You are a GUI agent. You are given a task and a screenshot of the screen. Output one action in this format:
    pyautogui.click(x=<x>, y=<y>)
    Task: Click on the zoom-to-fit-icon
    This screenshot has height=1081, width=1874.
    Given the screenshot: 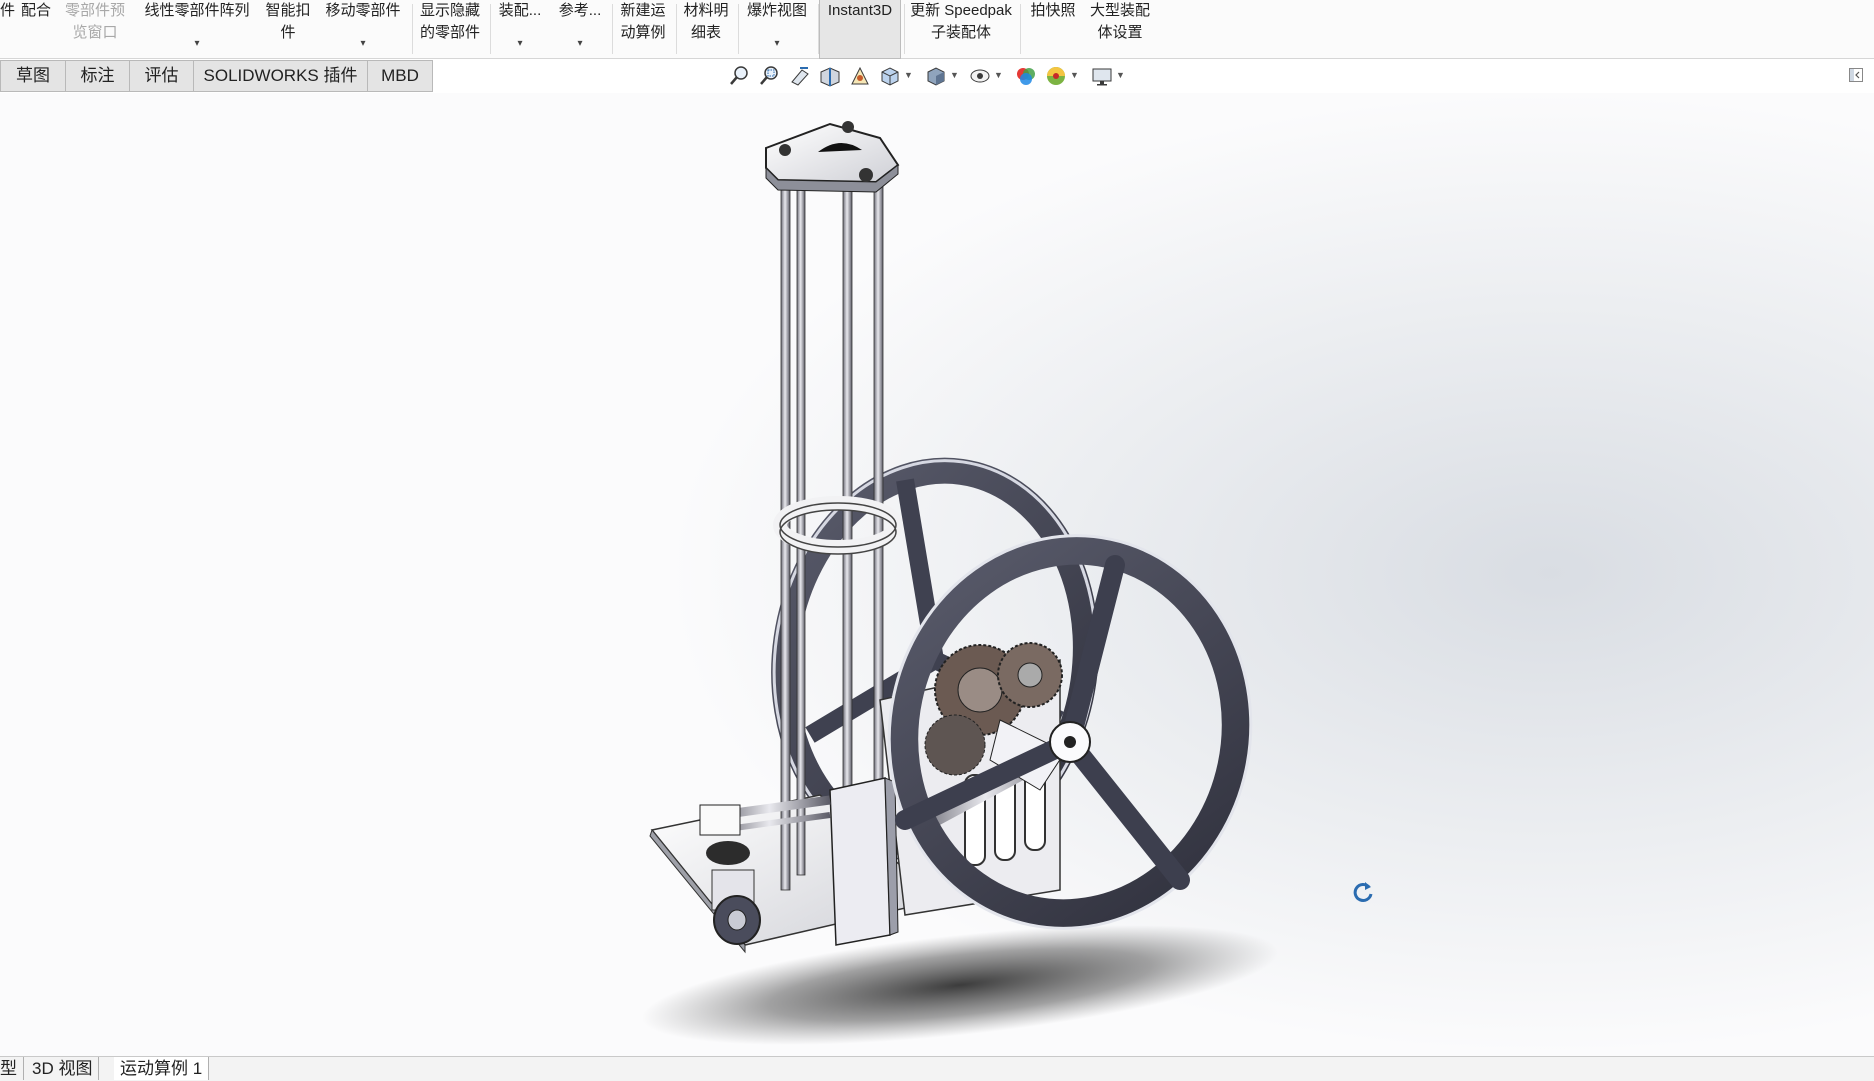 What is the action you would take?
    pyautogui.click(x=740, y=76)
    